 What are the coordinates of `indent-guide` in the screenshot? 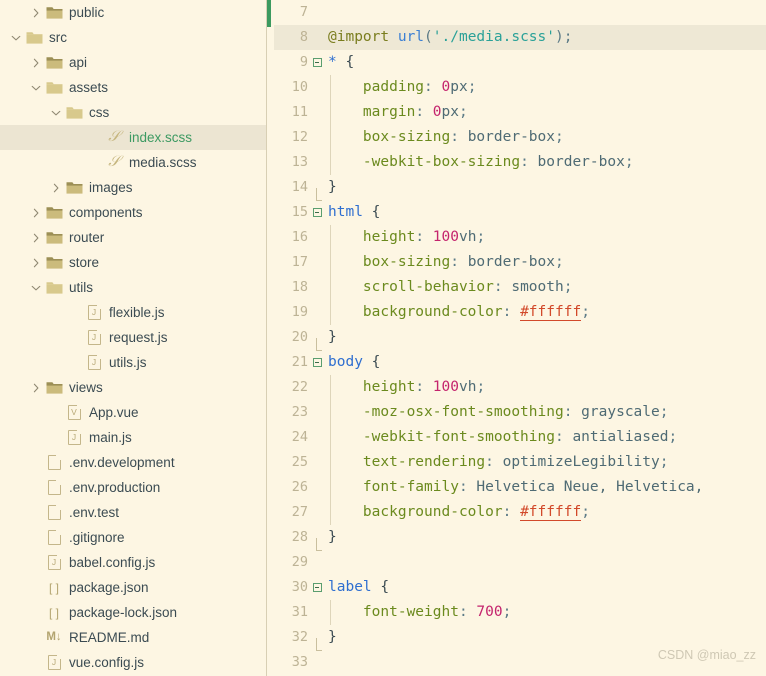 It's located at (330, 437).